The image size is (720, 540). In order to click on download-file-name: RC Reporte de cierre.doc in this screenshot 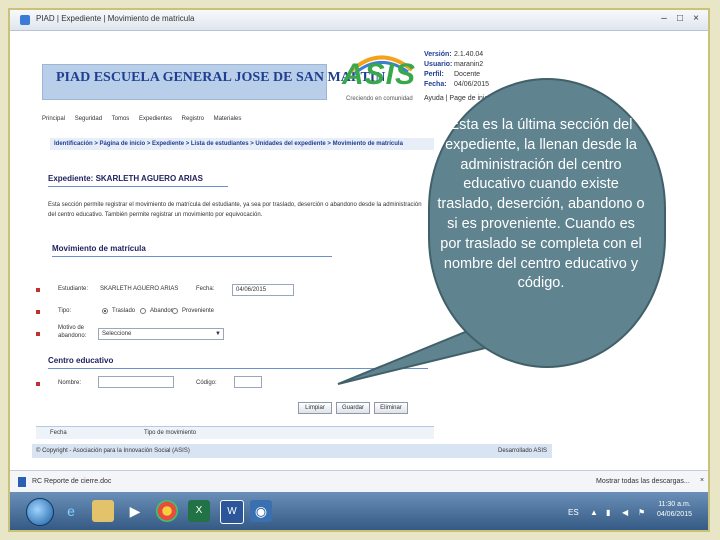, I will do `click(71, 481)`.